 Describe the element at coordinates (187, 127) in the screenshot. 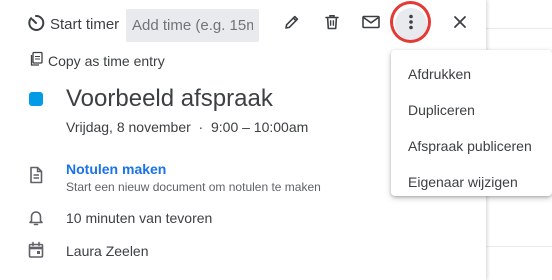

I see `event-datetime: Vrijdag, 8 november · 9:00 – 10:00am` at that location.